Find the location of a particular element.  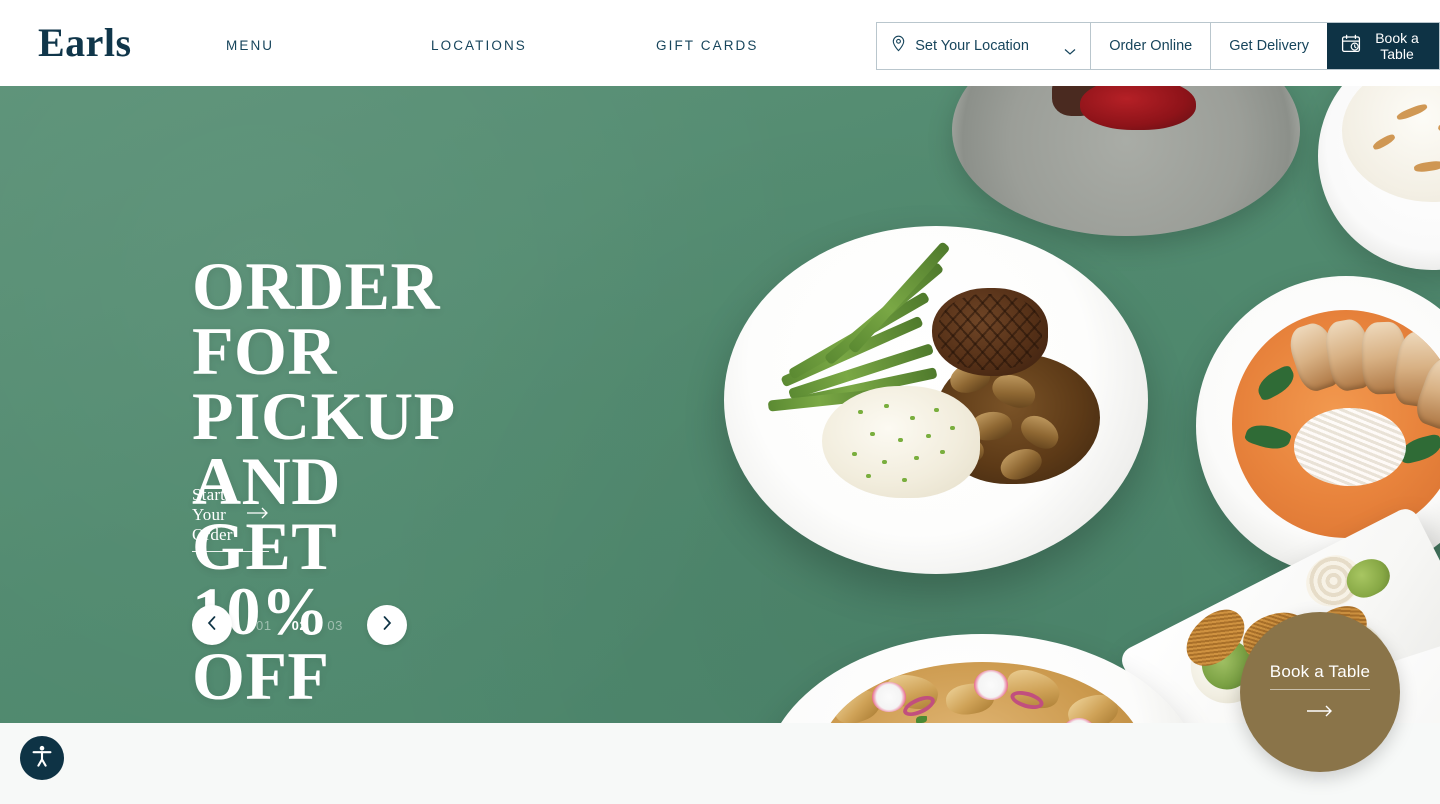

page-body is located at coordinates (720, 763).